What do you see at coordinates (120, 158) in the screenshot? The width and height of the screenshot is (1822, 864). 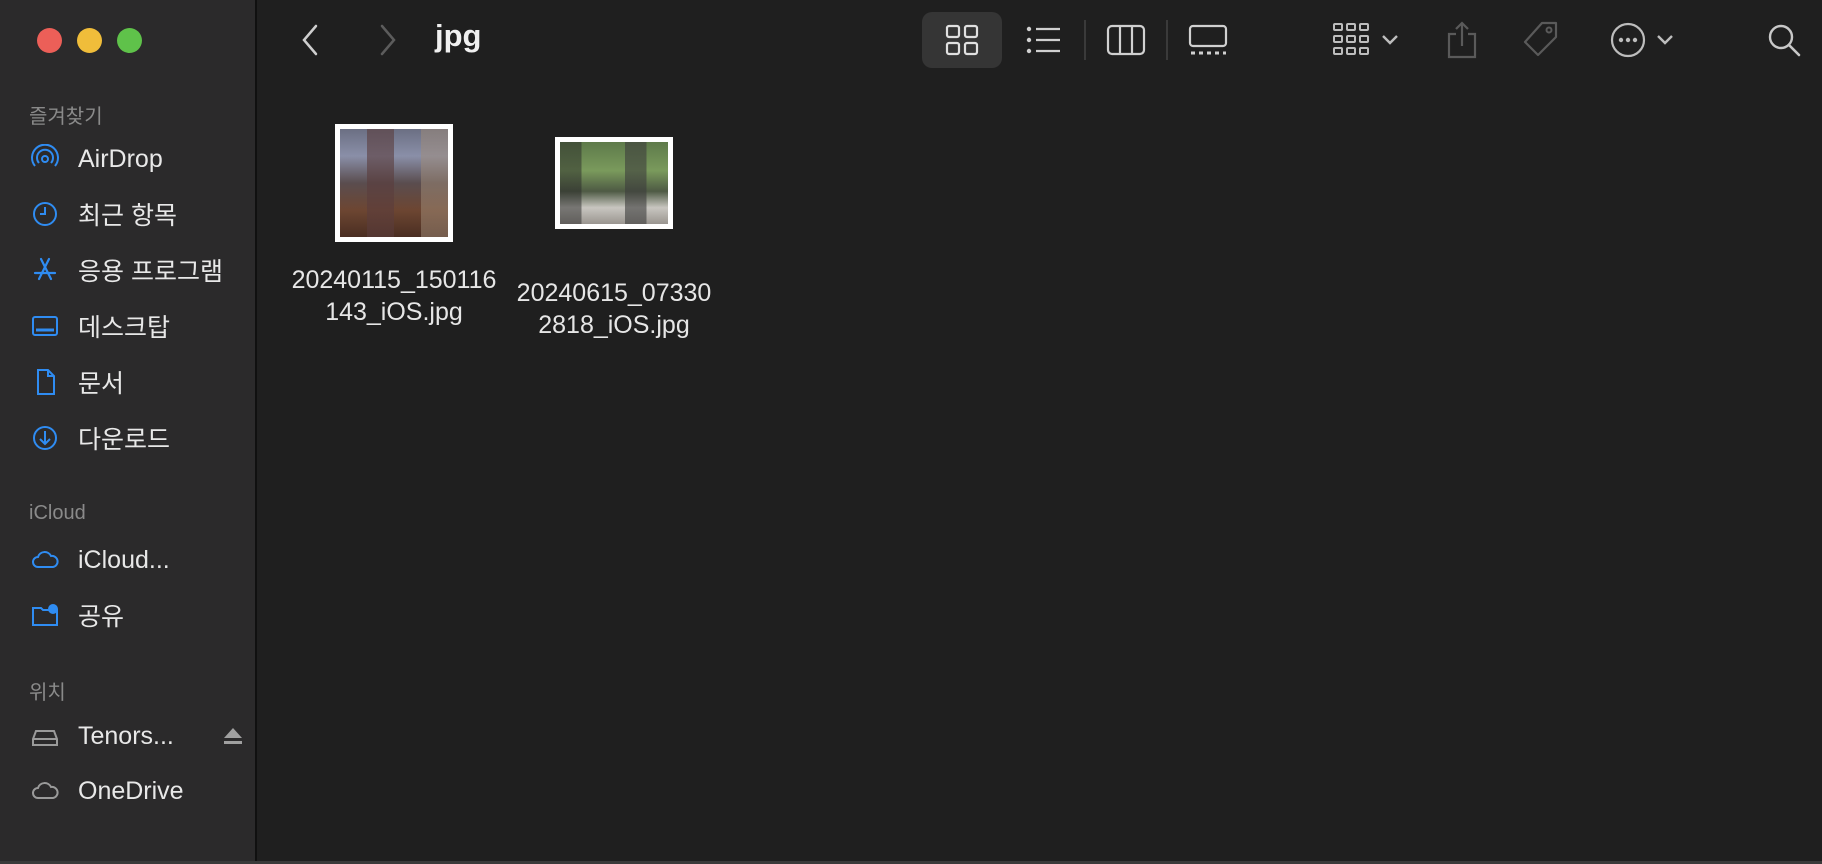 I see `sidebar-item-label: AirDrop` at bounding box center [120, 158].